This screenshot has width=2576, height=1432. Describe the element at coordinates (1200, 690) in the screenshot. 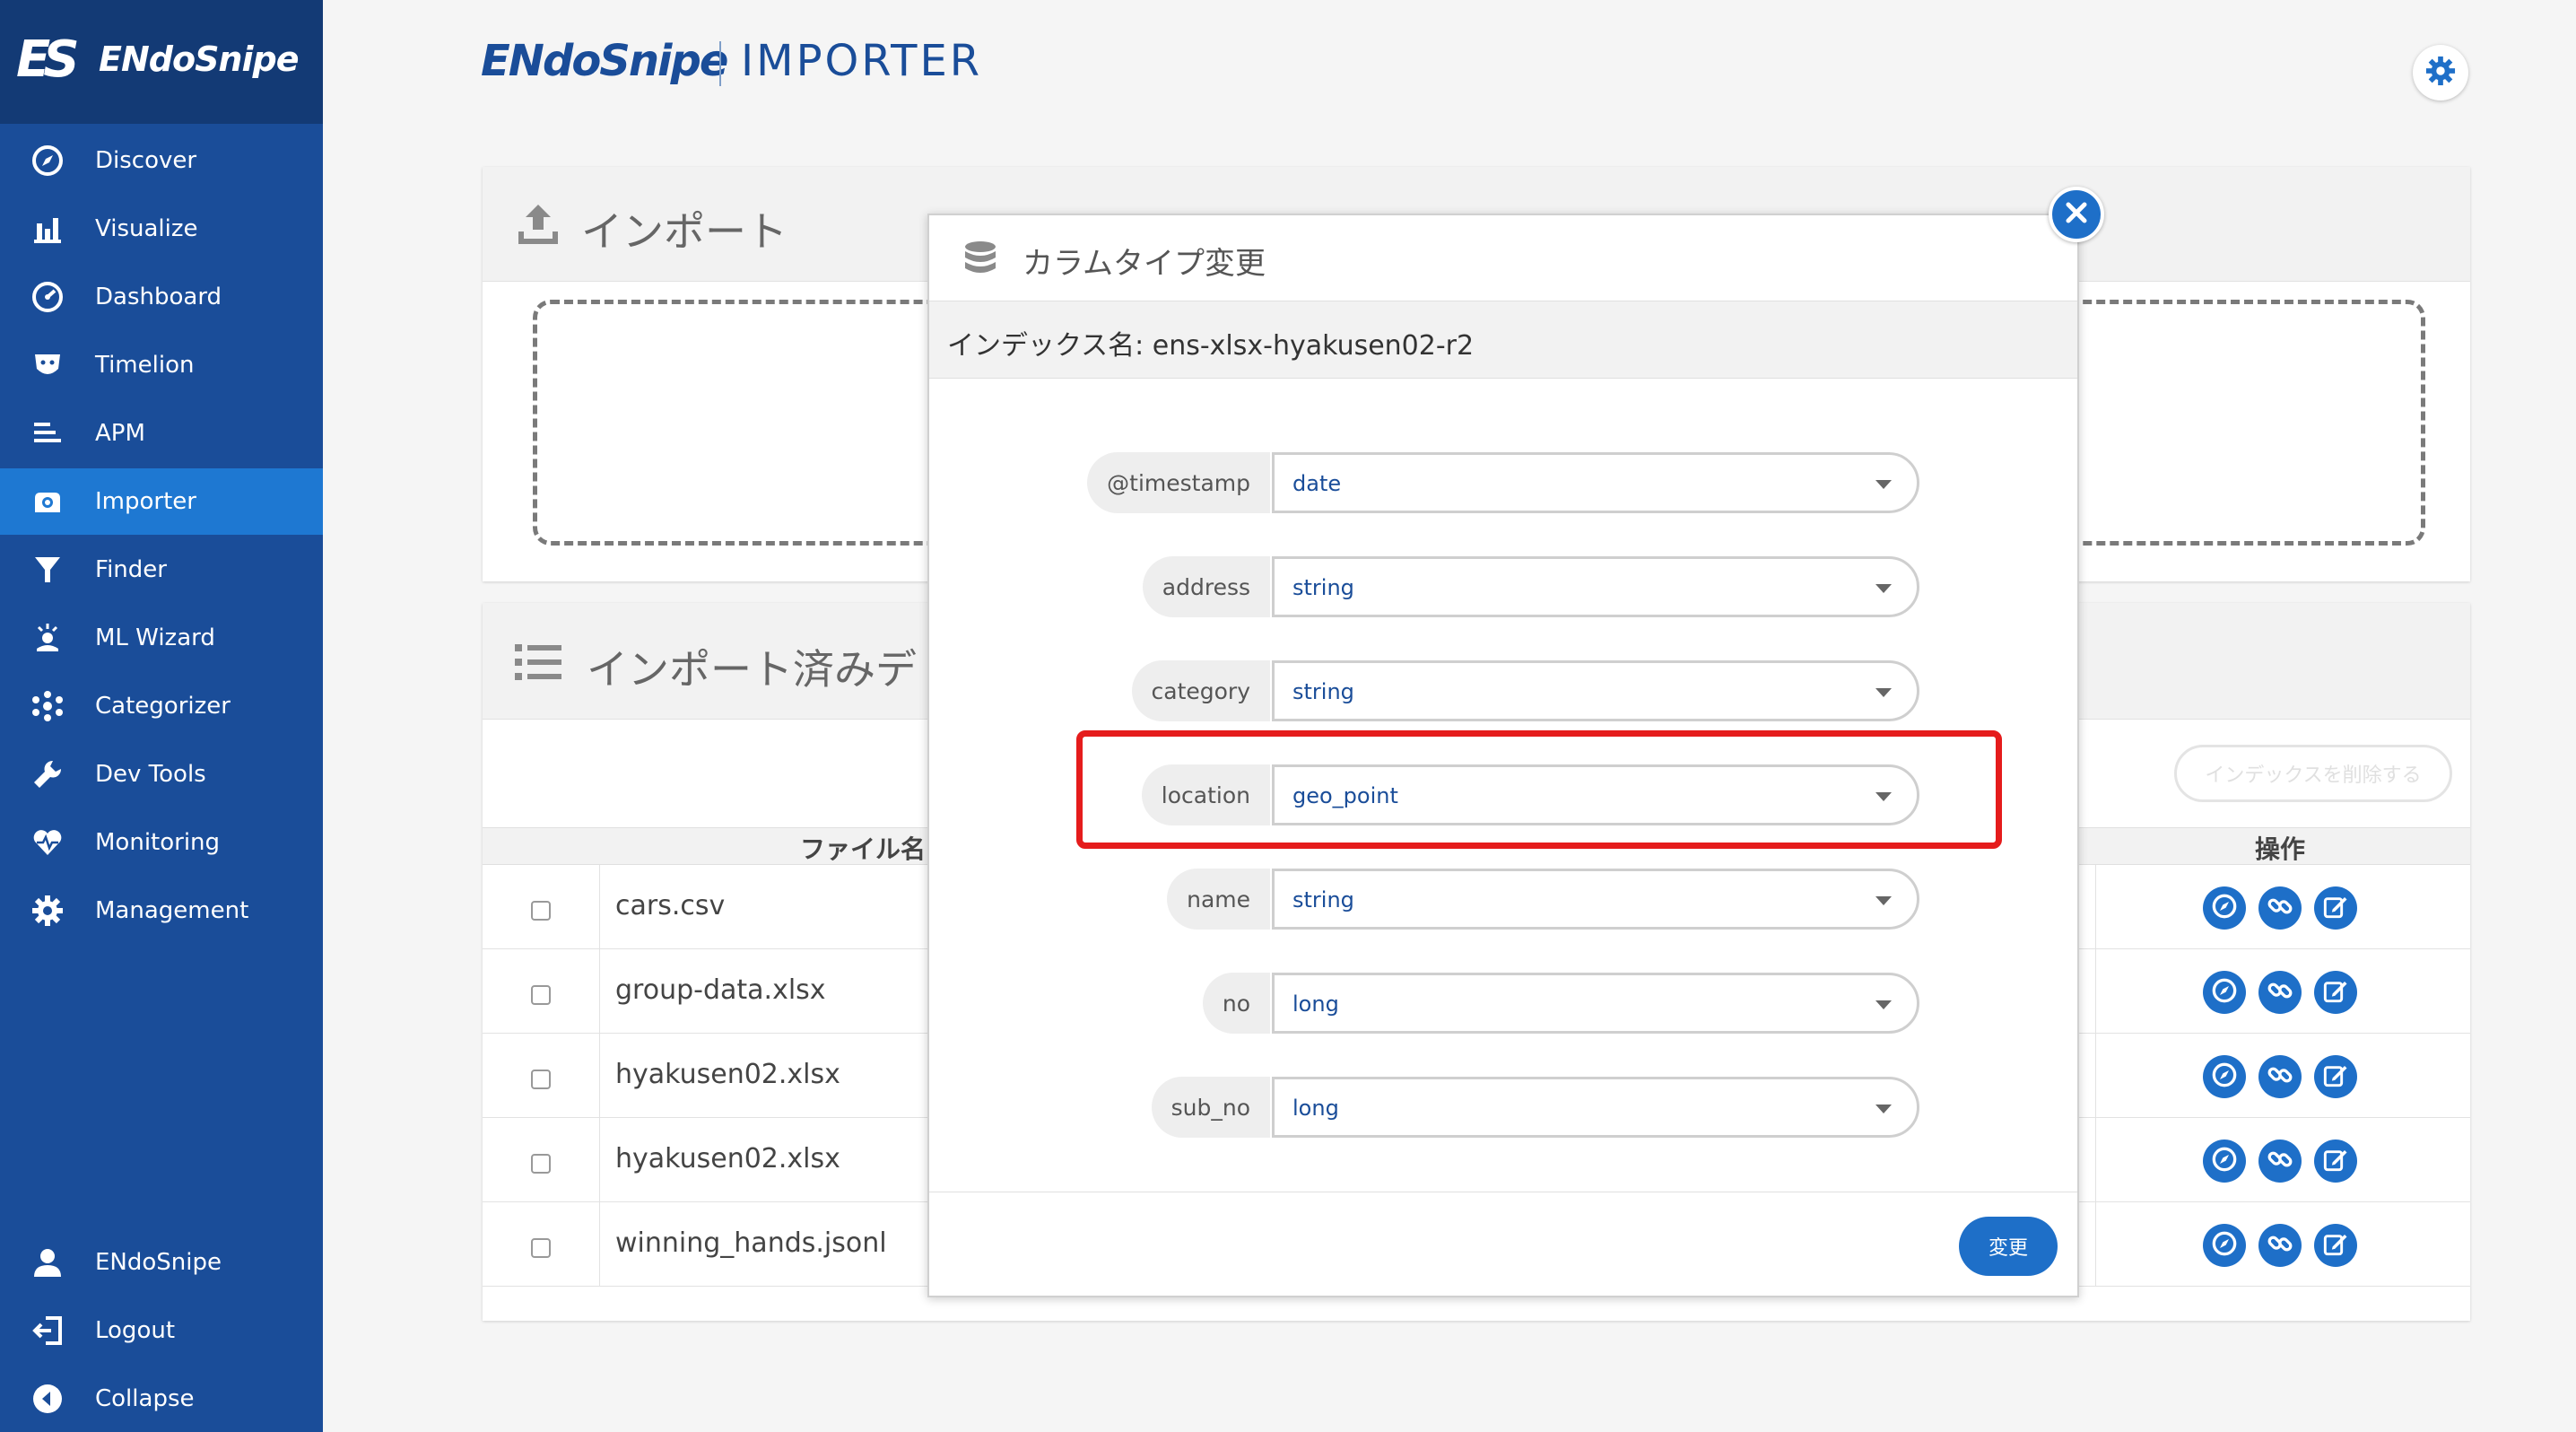

I see `field-label: category` at that location.